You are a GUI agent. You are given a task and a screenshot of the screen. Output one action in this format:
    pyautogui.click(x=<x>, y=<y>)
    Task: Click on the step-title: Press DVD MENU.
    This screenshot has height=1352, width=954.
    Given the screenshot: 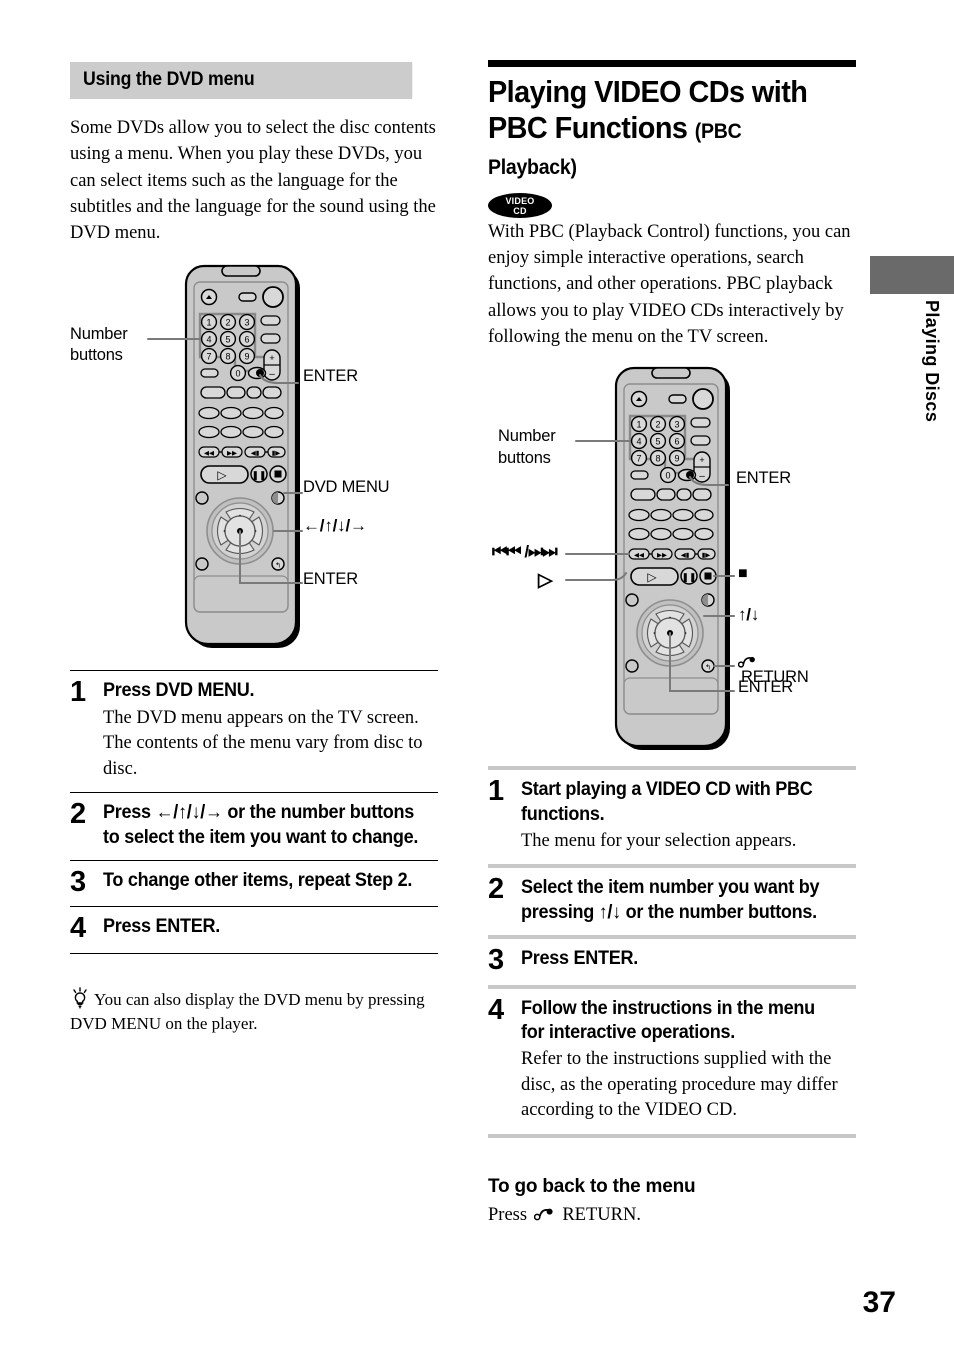 What is the action you would take?
    pyautogui.click(x=179, y=691)
    